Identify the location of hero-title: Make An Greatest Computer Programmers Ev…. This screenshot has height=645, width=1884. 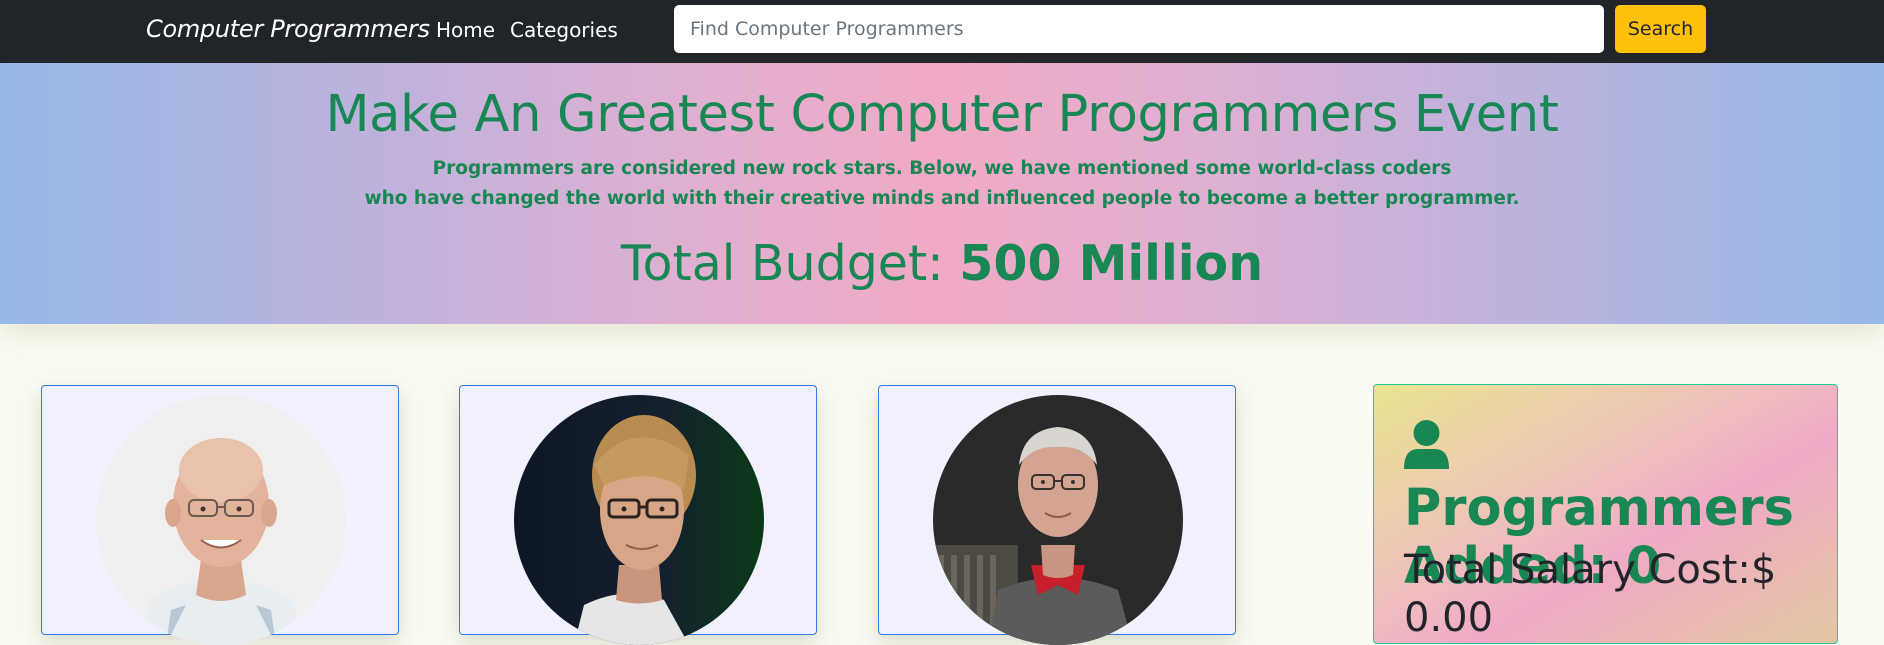
(942, 114).